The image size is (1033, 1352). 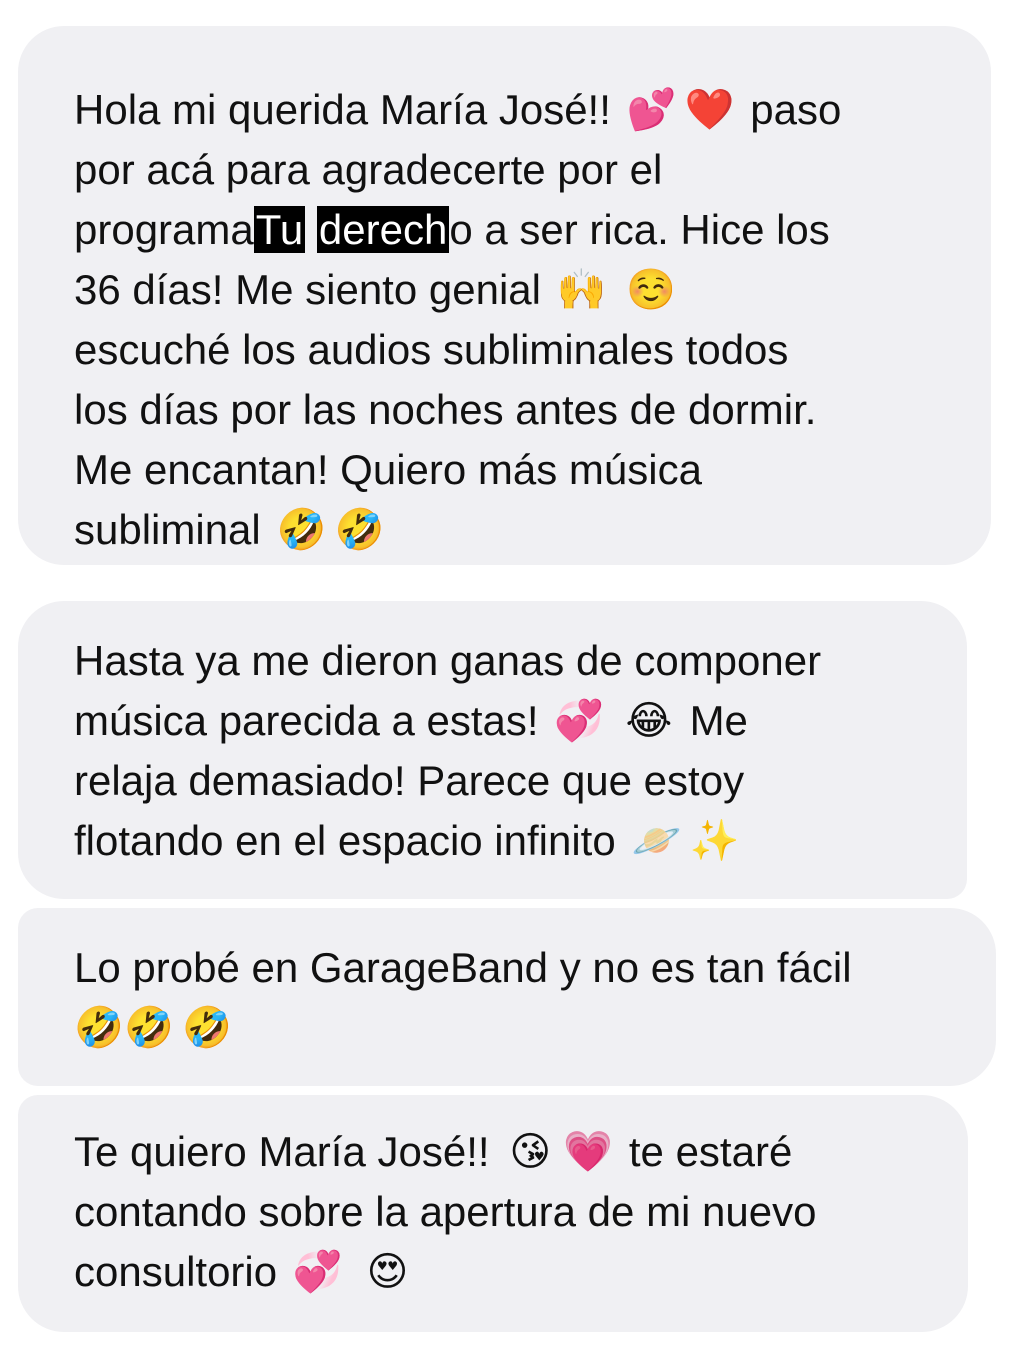 I want to click on message-text: consultorio, so click(x=181, y=1271).